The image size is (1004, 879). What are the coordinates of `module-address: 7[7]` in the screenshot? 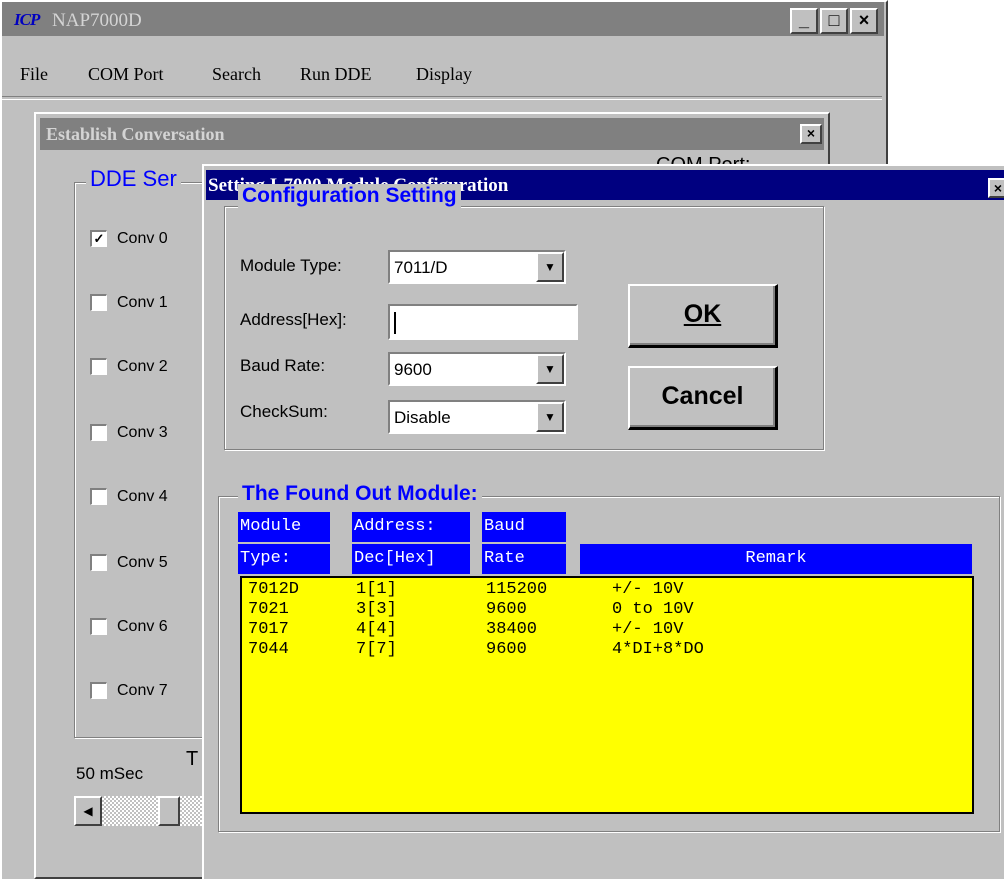 It's located at (376, 649).